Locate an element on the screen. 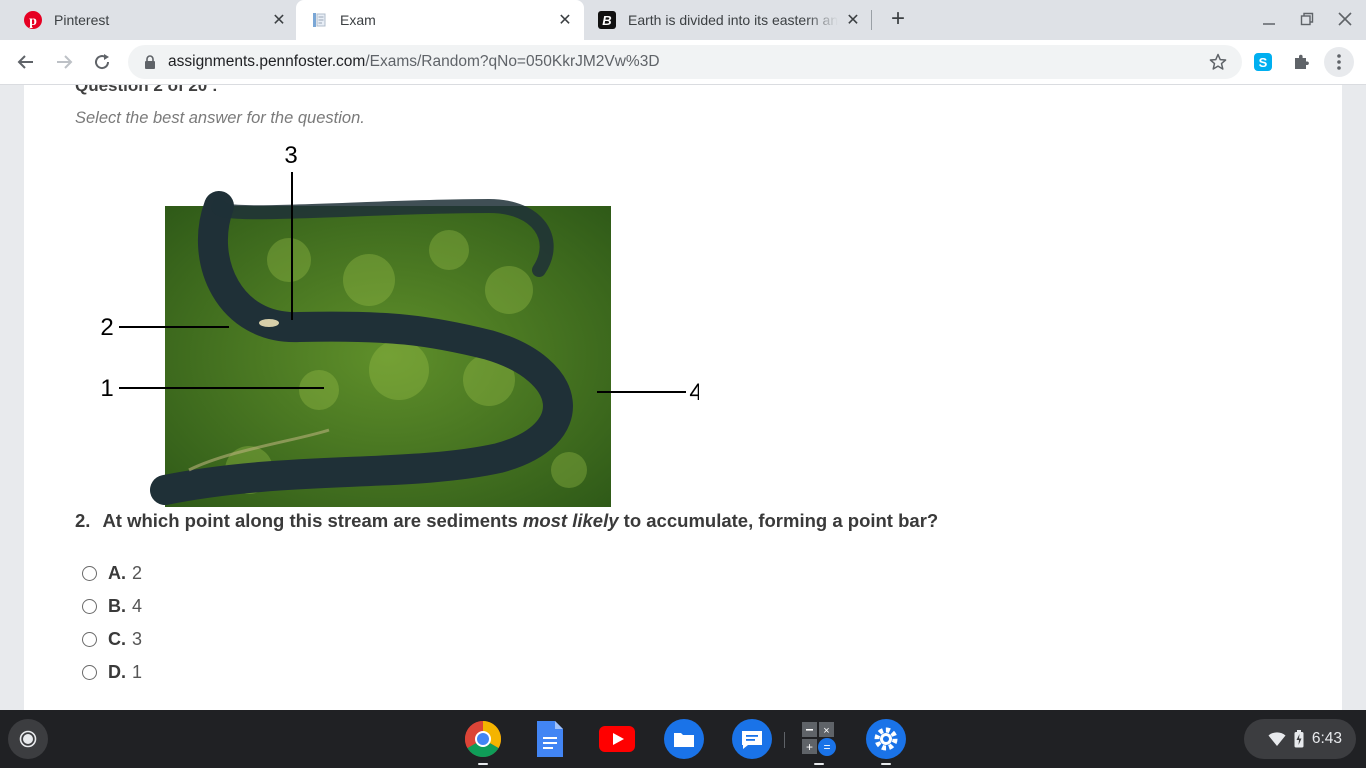 The image size is (1366, 768). bookmark-star-icon is located at coordinates (1218, 62).